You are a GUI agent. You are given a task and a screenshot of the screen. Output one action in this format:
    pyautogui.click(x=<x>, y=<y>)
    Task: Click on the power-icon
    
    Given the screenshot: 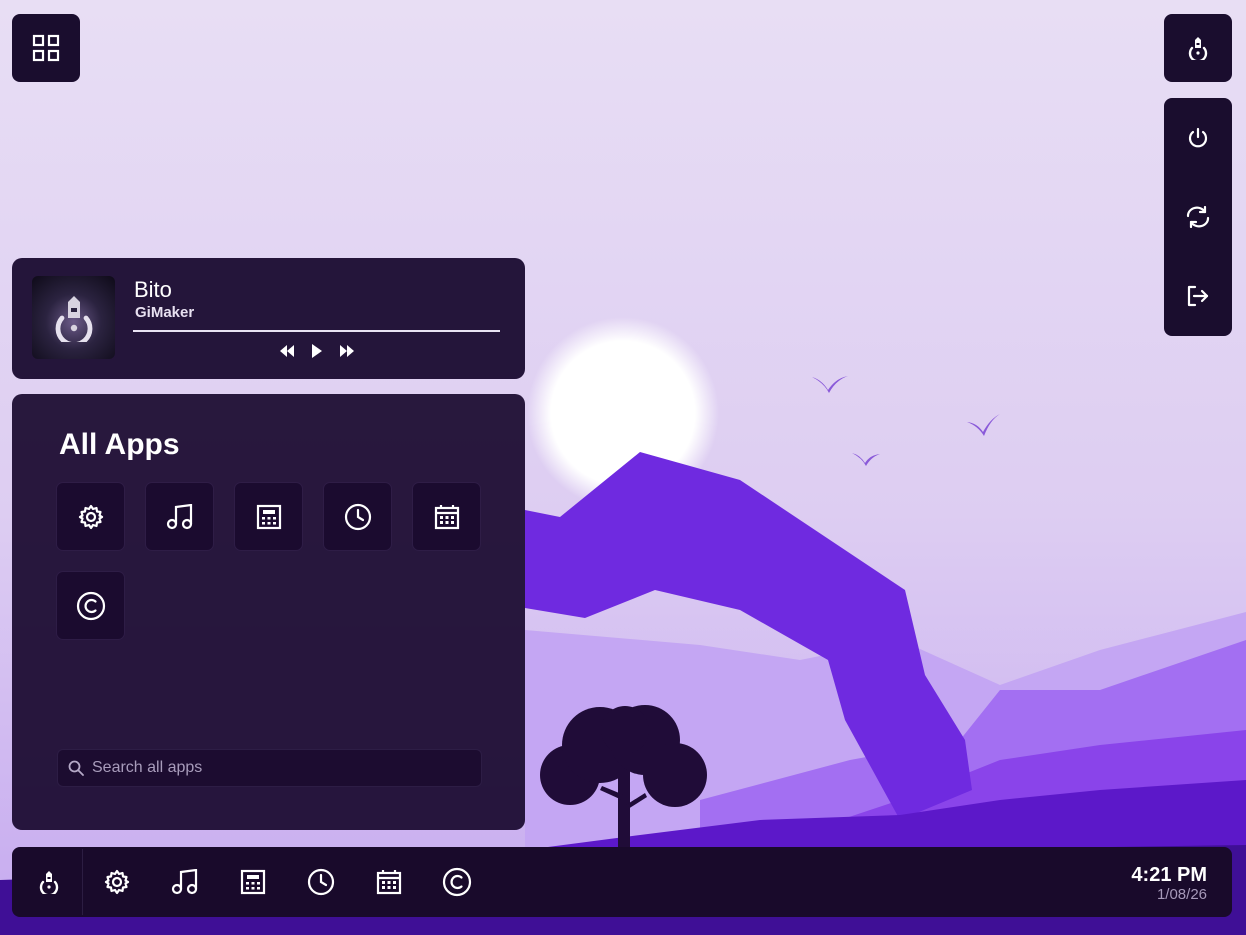 What is the action you would take?
    pyautogui.click(x=1198, y=138)
    